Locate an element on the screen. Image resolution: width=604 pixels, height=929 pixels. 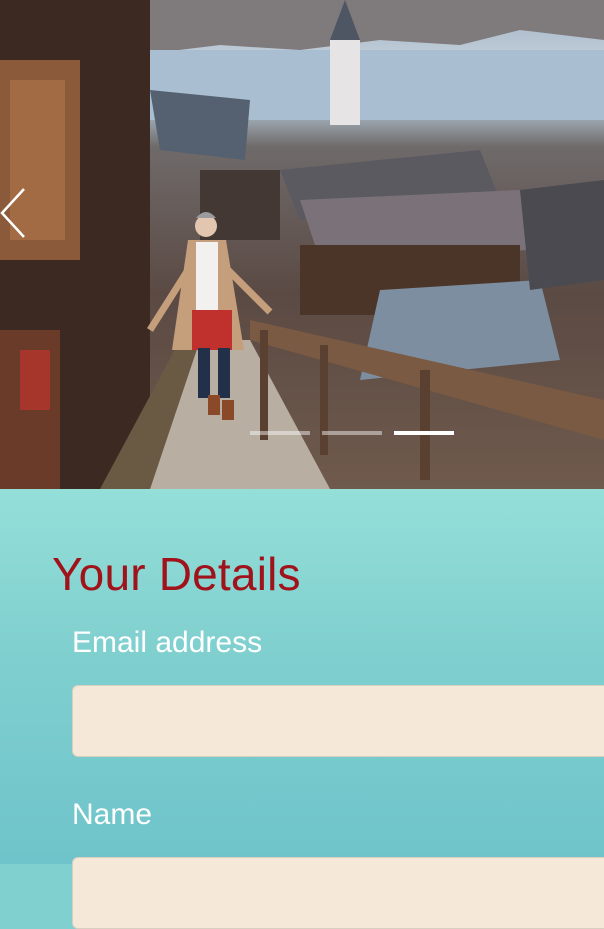
carousel-prev-button is located at coordinates (15, 213).